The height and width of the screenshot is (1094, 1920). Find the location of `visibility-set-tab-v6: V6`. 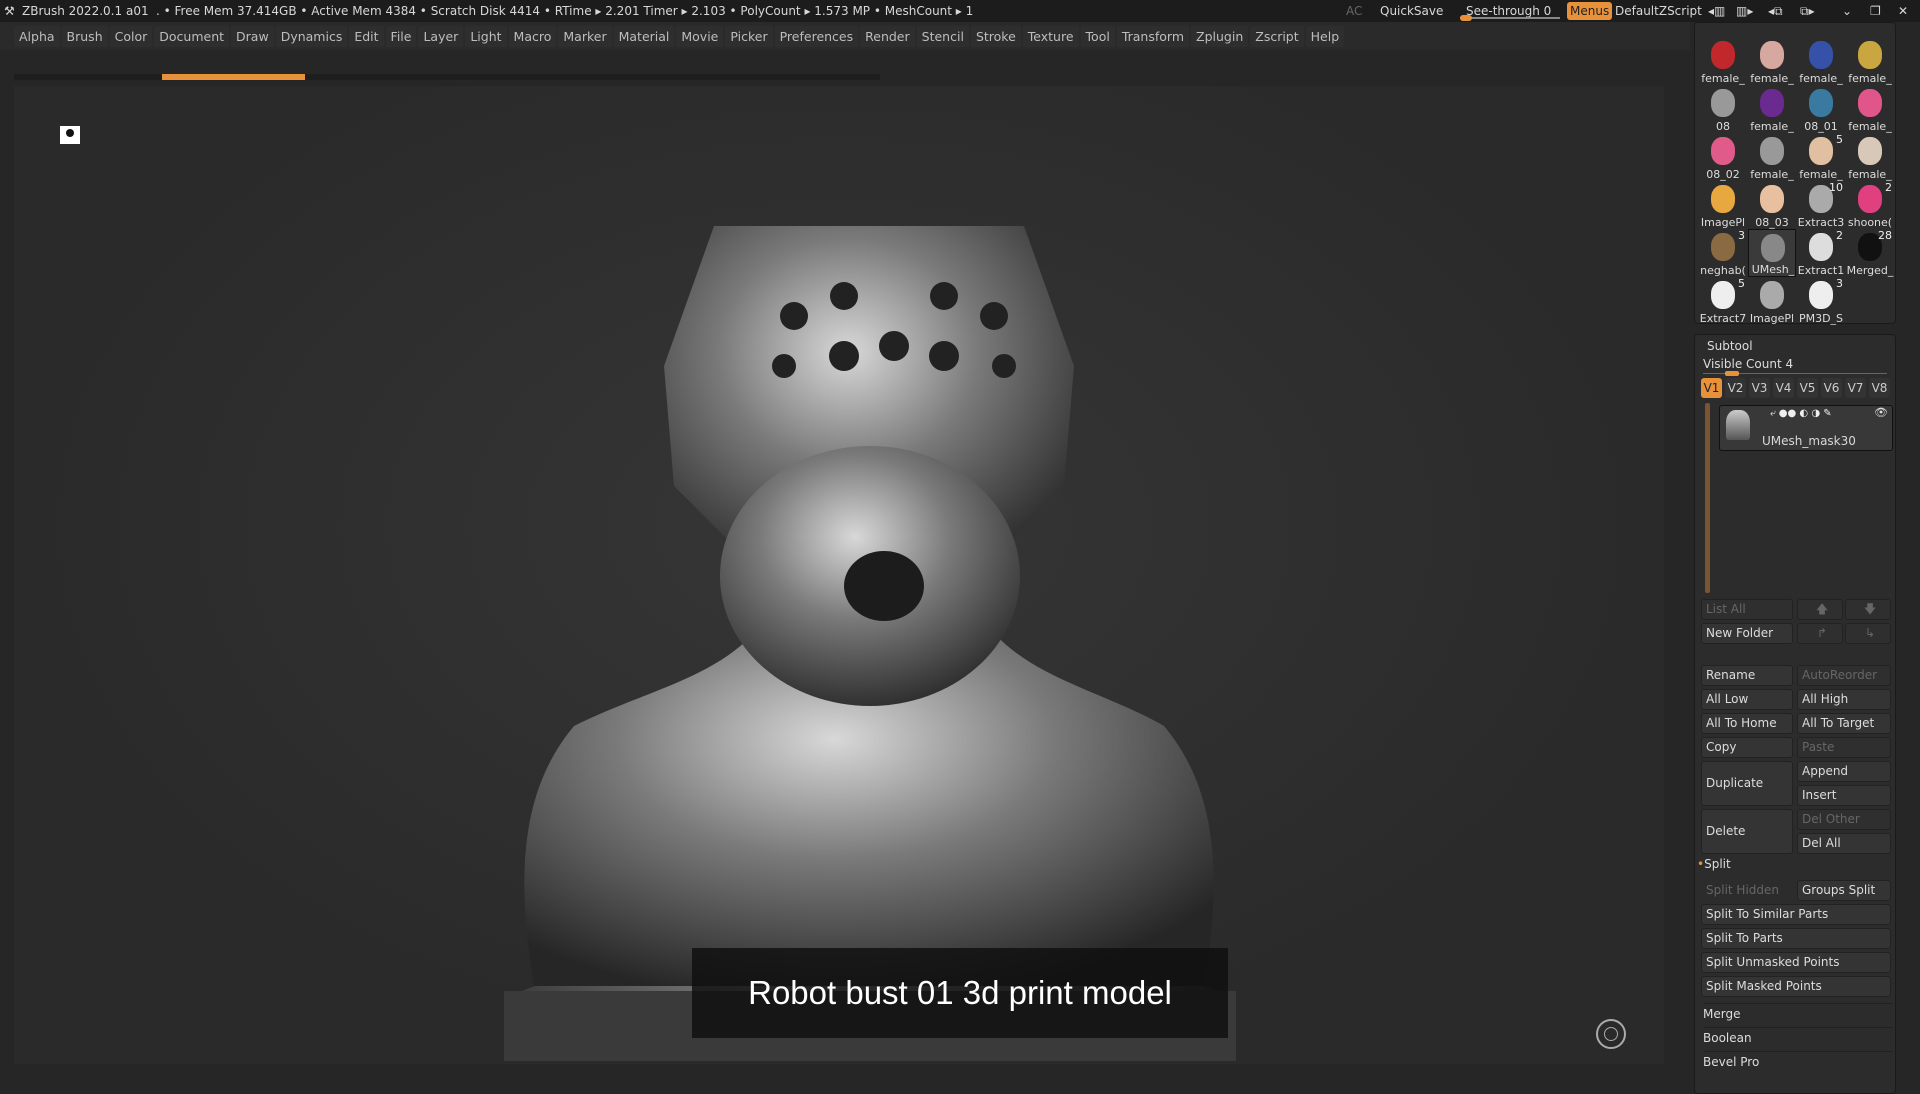

visibility-set-tab-v6: V6 is located at coordinates (1831, 388).